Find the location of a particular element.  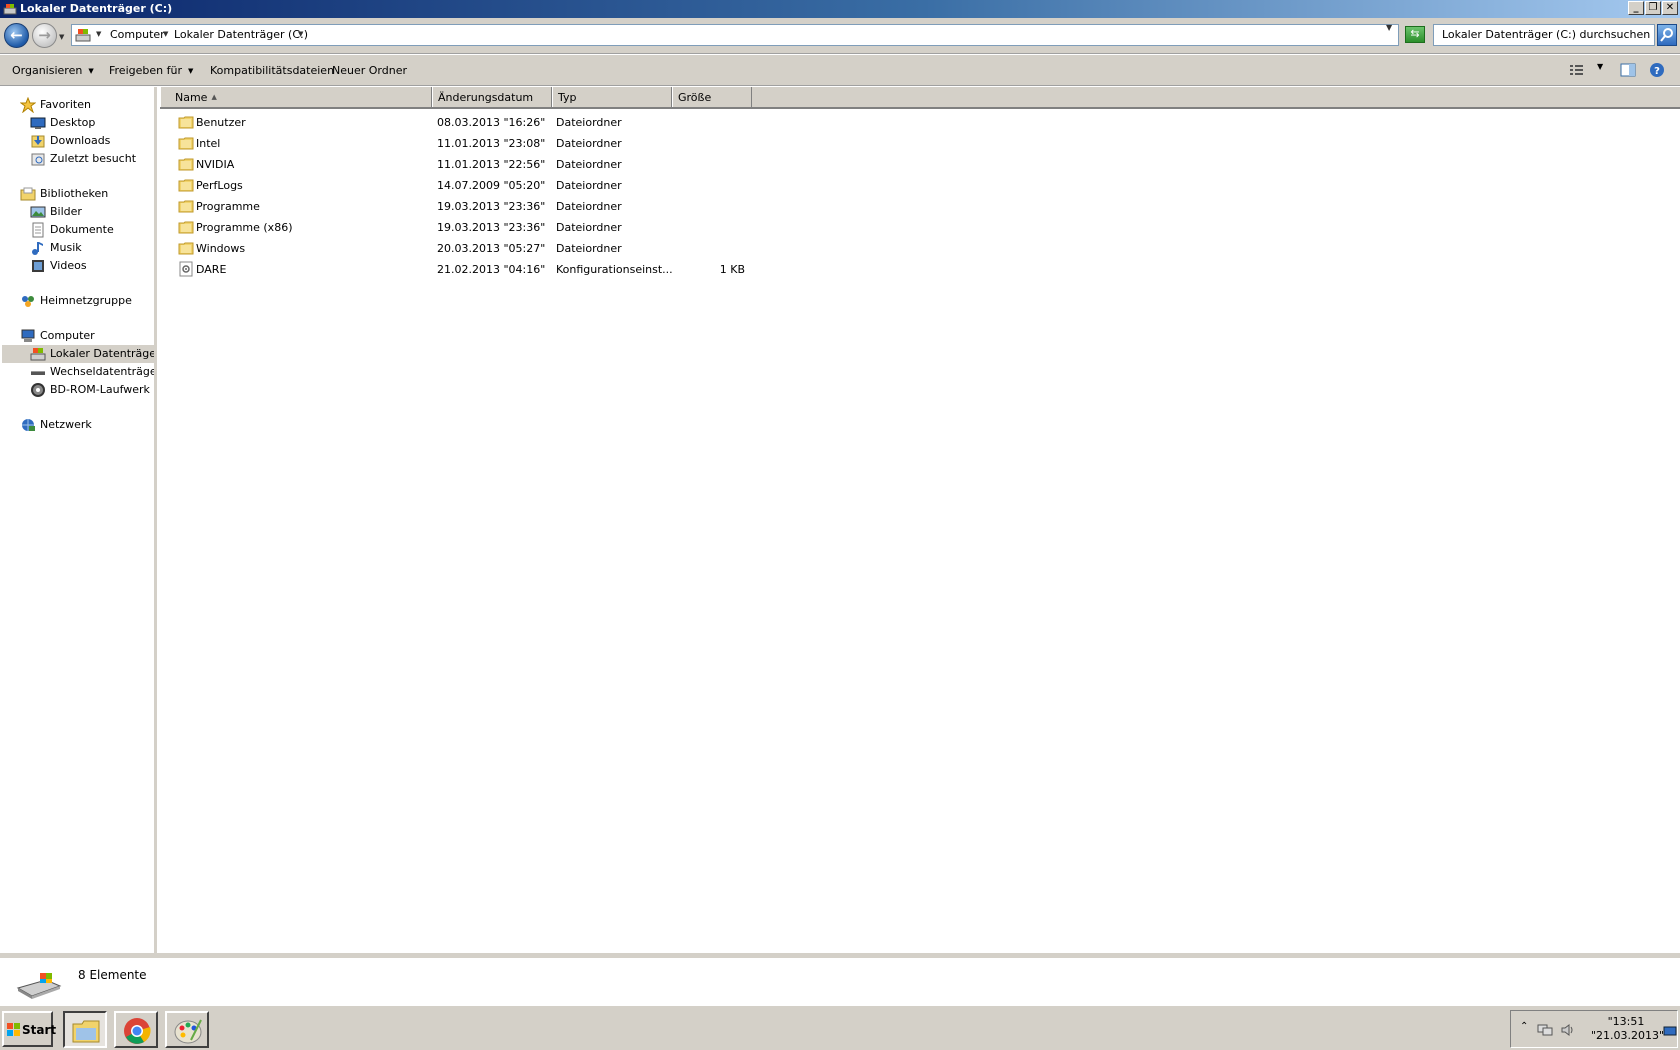

nav-music: Musik is located at coordinates (90, 248).